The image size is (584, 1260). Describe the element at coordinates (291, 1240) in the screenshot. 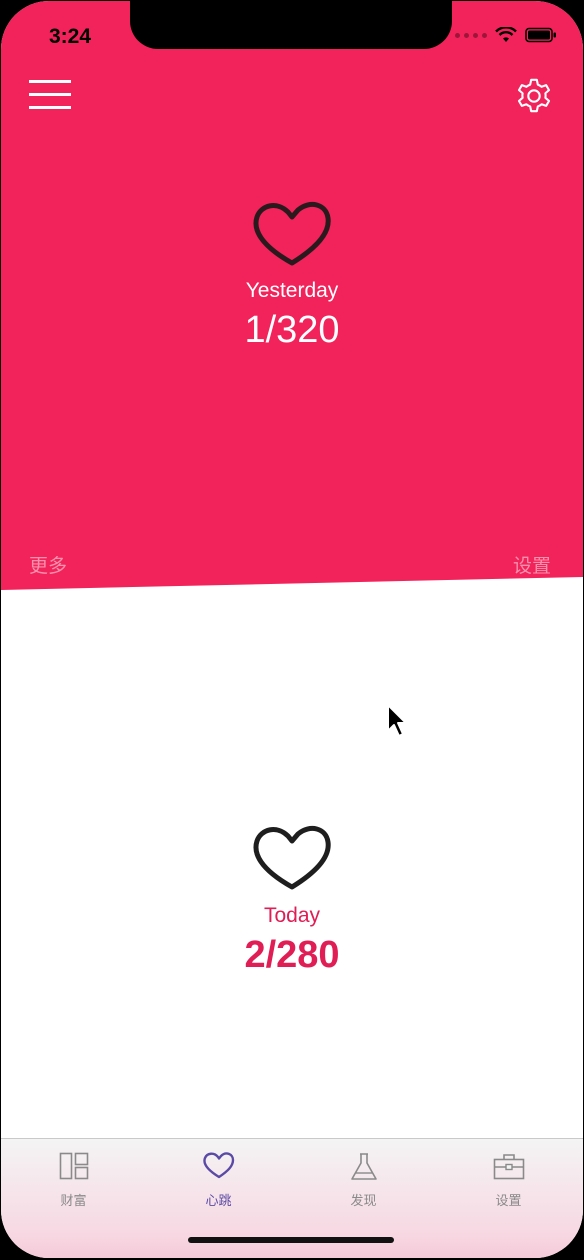

I see `home-indicator` at that location.